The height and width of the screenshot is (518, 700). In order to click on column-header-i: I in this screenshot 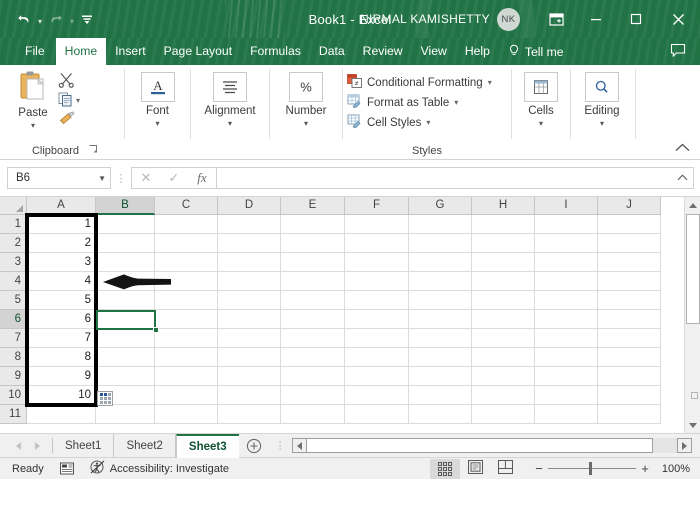, I will do `click(566, 206)`.